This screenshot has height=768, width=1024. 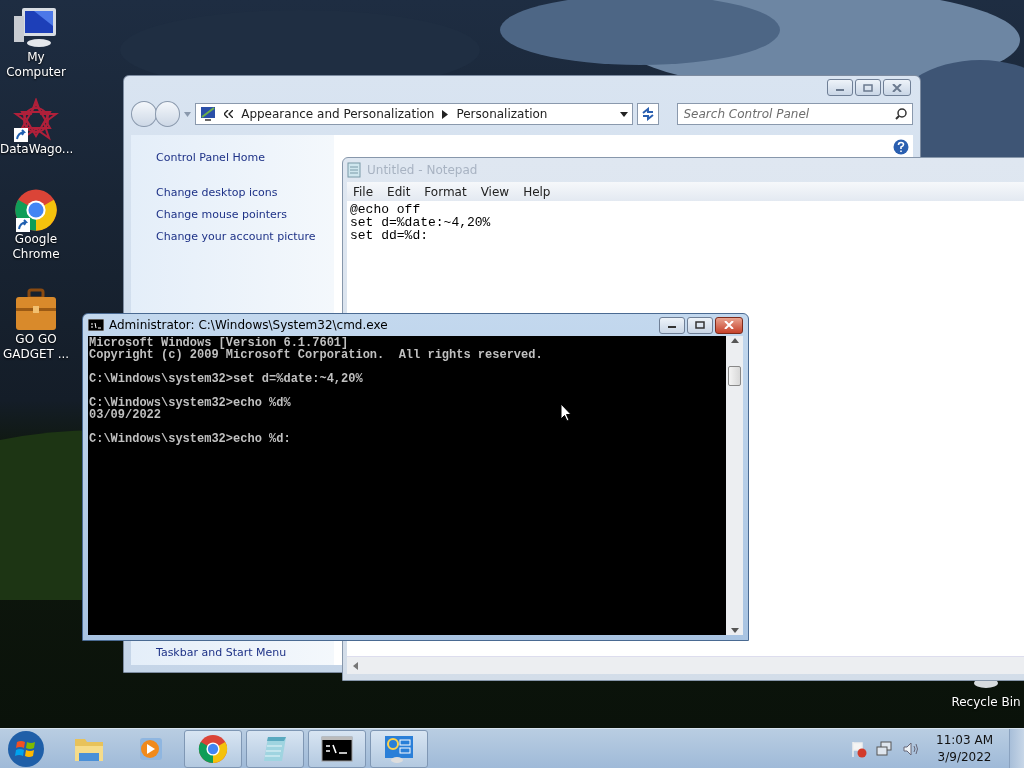 What do you see at coordinates (672, 325) in the screenshot?
I see `minimize-button` at bounding box center [672, 325].